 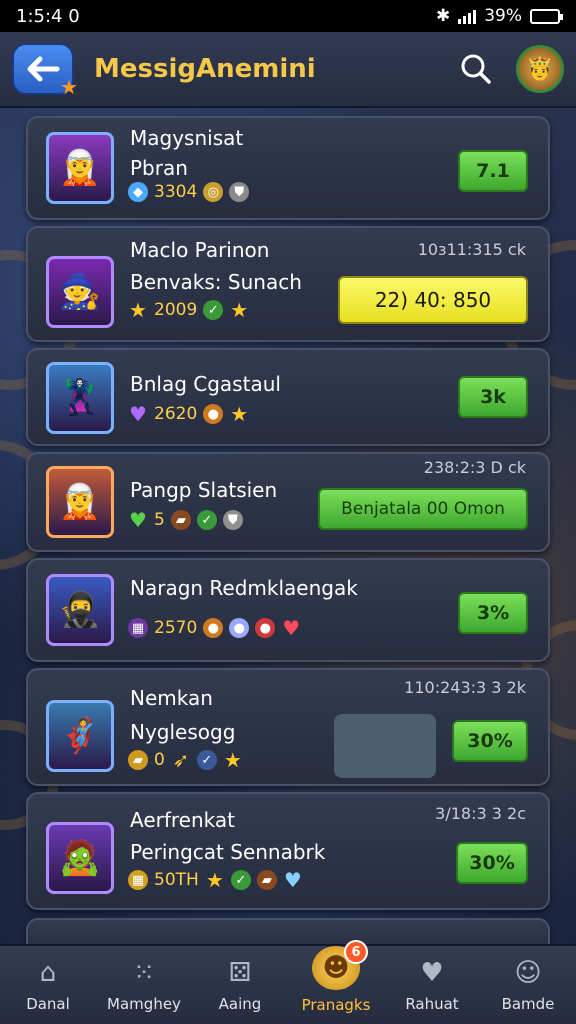 I want to click on item-name: Nemkan, so click(x=171, y=698).